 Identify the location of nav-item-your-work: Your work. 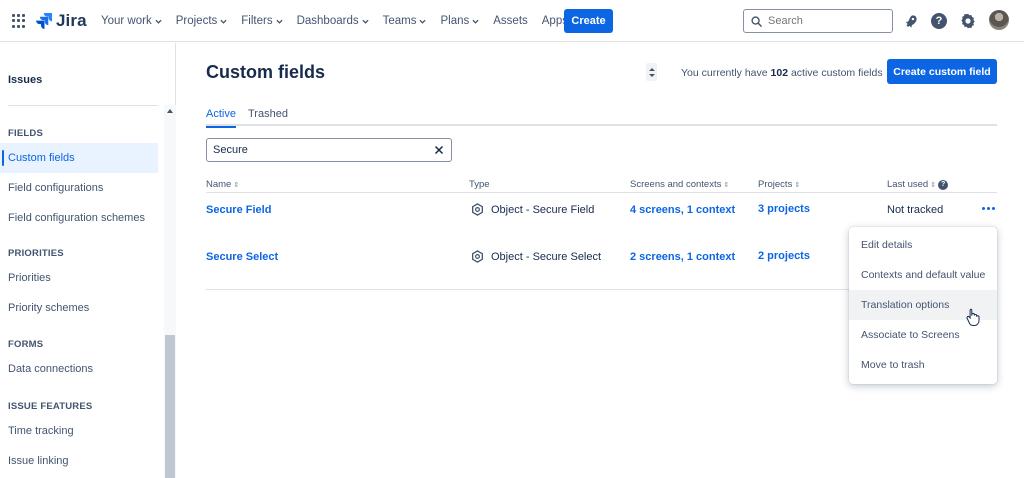
(131, 21).